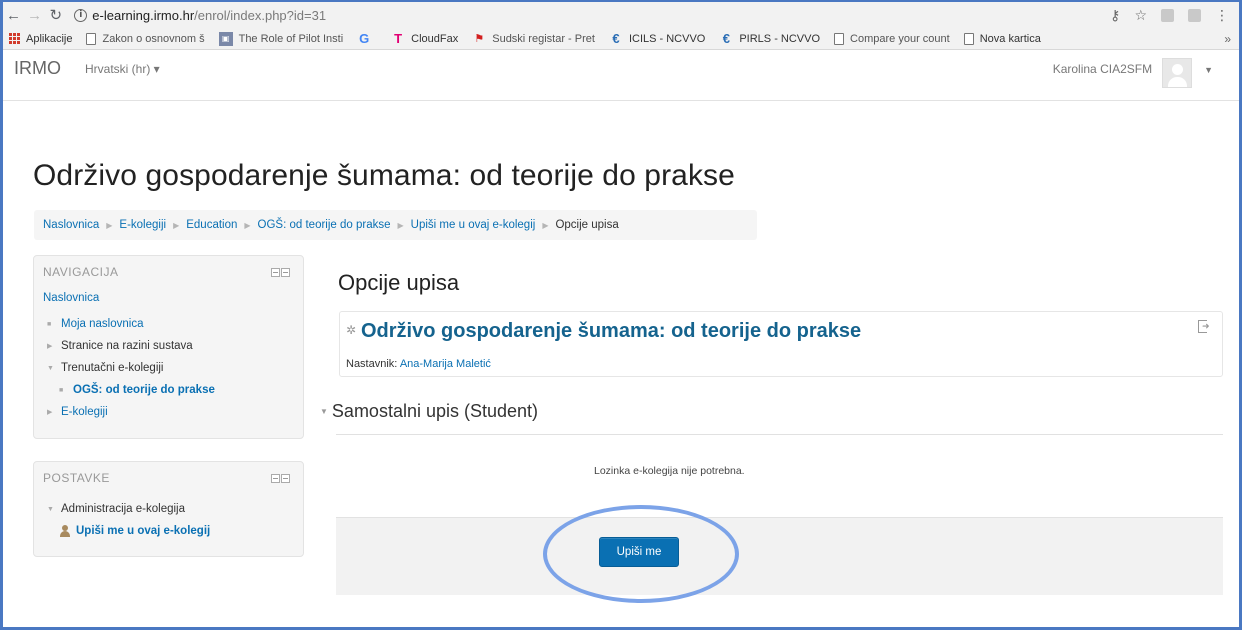 This screenshot has width=1242, height=630. What do you see at coordinates (291, 38) in the screenshot?
I see `bookmark-label: The Role of Pilot Insti` at bounding box center [291, 38].